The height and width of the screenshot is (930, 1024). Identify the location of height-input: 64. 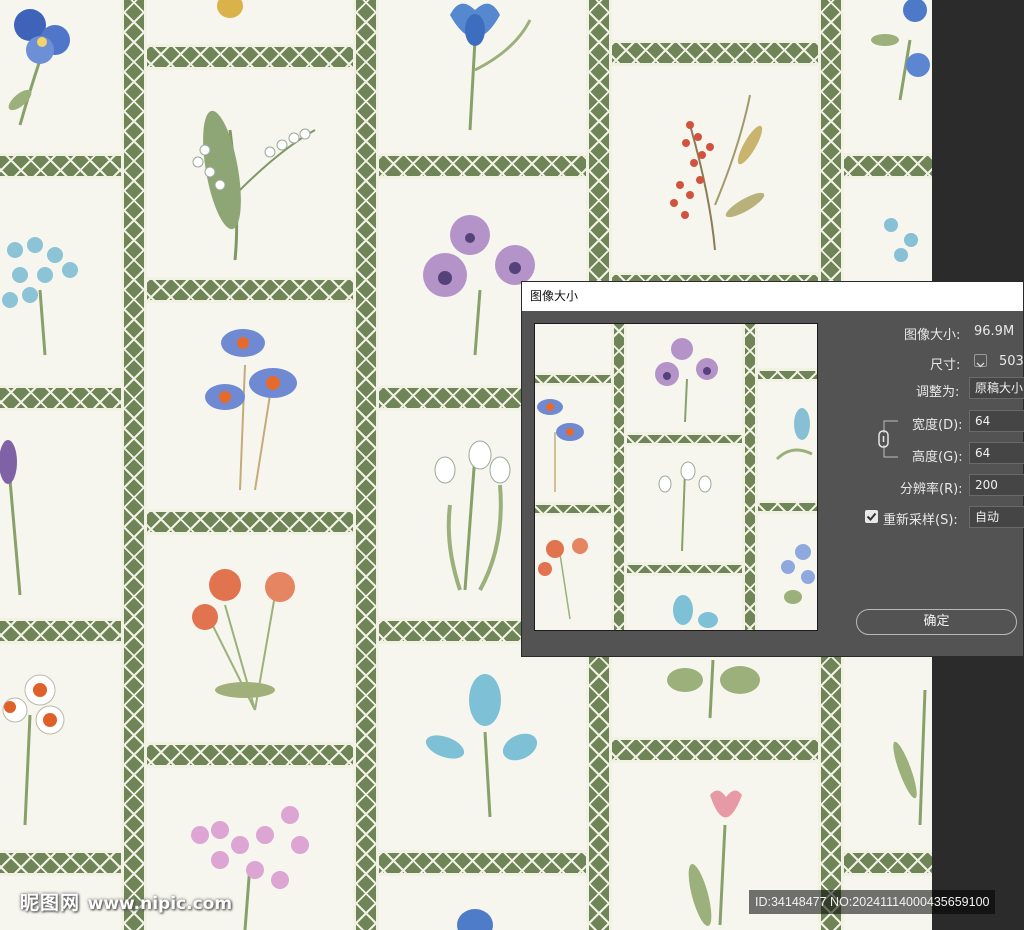
(996, 453).